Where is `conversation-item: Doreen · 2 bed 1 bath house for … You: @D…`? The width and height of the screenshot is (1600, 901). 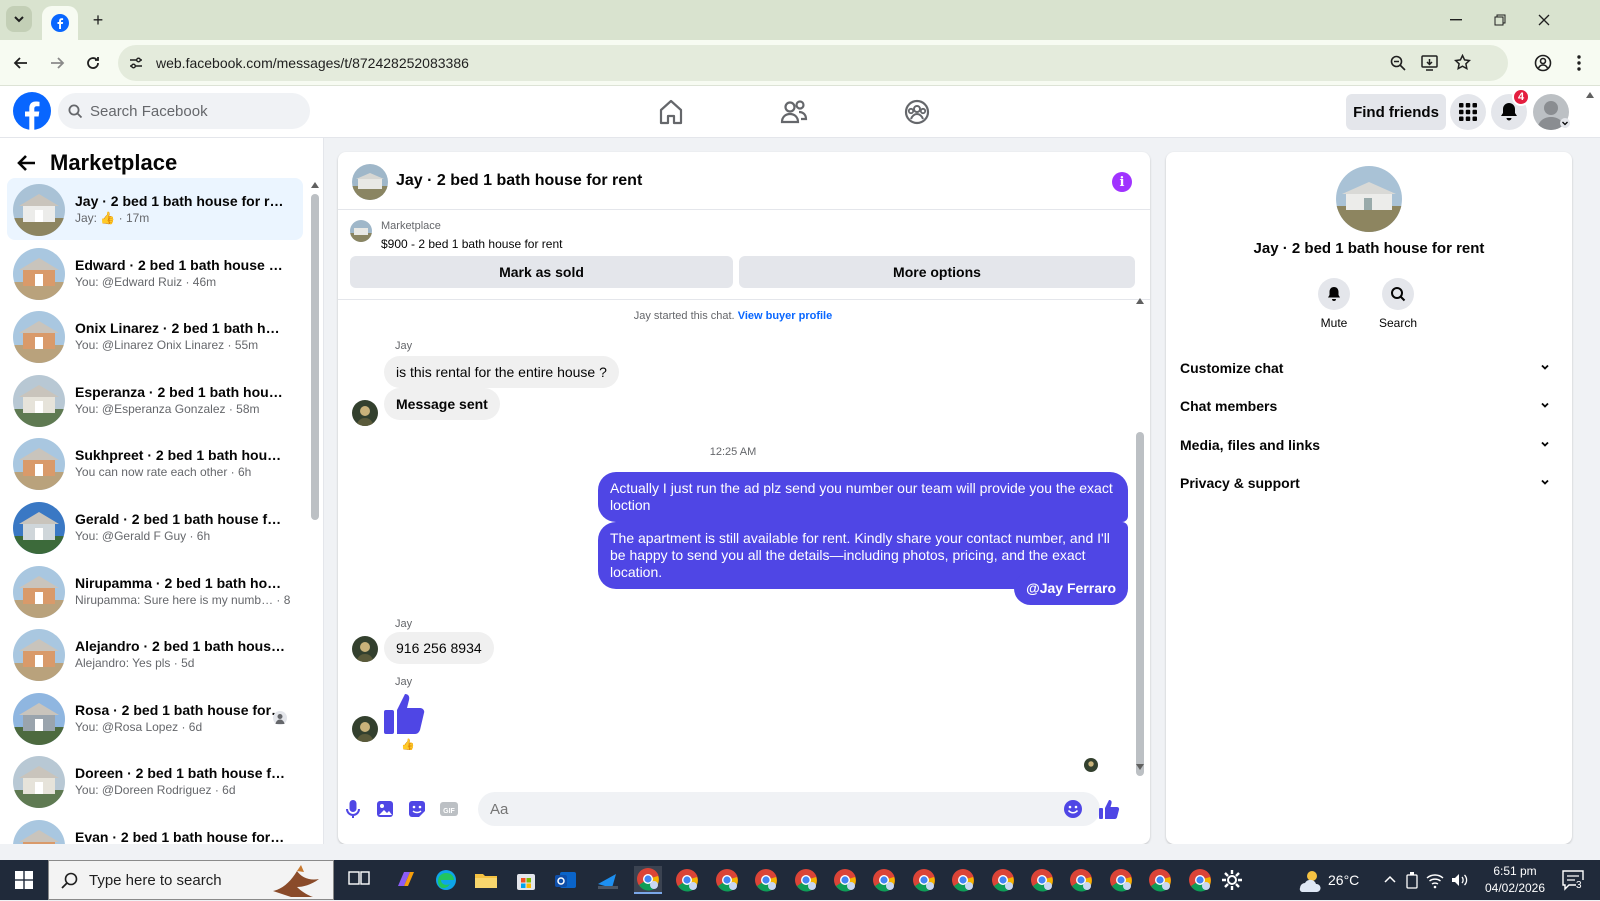
conversation-item: Doreen · 2 bed 1 bath house for … You: @D… is located at coordinates (155, 781).